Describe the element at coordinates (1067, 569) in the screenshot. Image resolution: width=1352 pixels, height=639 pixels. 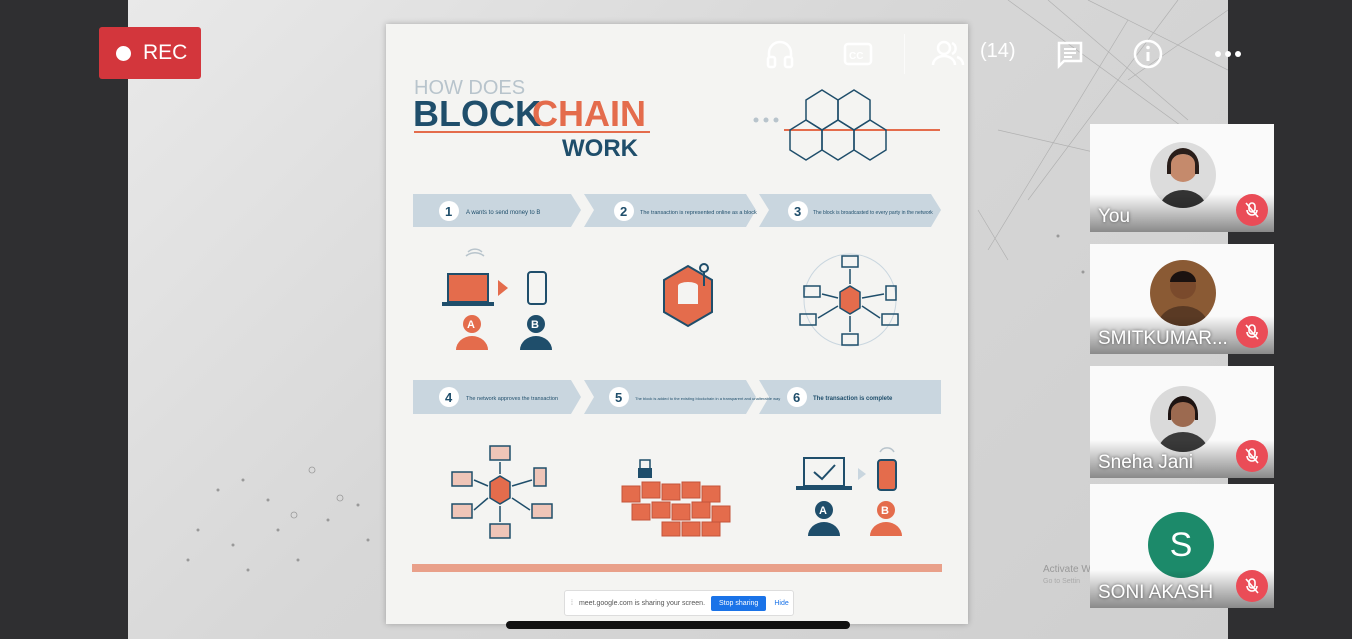
I see `activate-watermark: Activate W` at that location.